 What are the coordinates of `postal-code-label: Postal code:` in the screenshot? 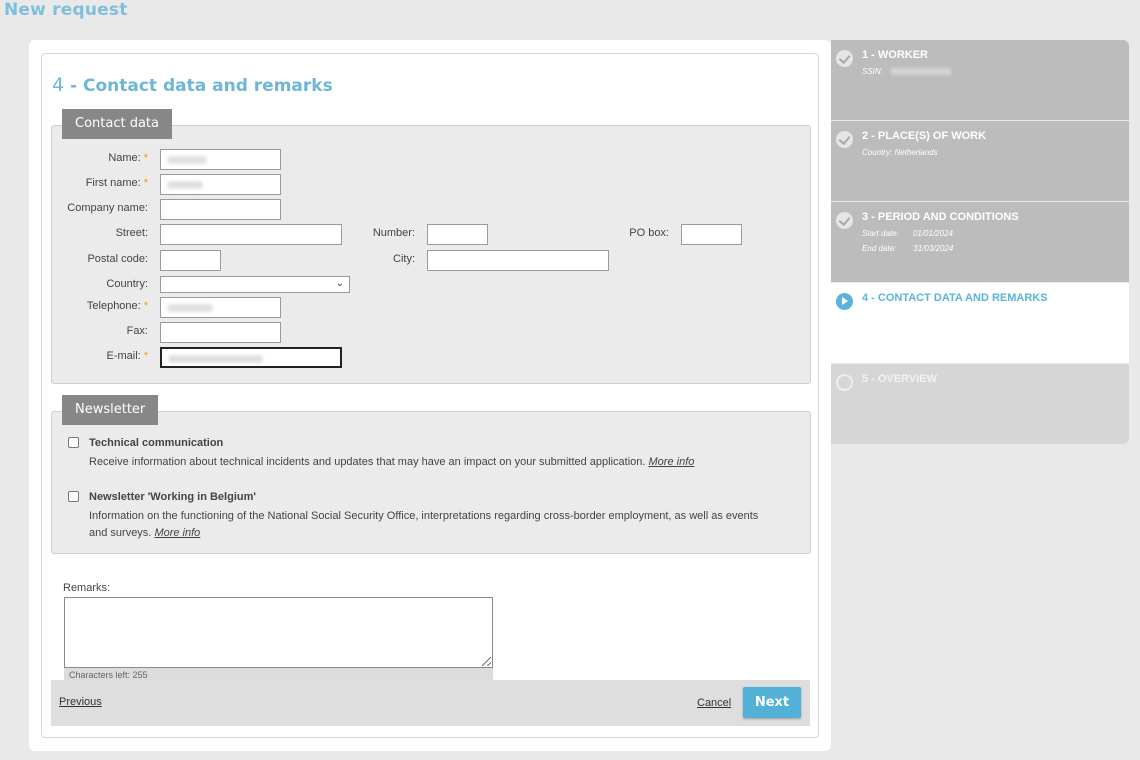 It's located at (117, 259).